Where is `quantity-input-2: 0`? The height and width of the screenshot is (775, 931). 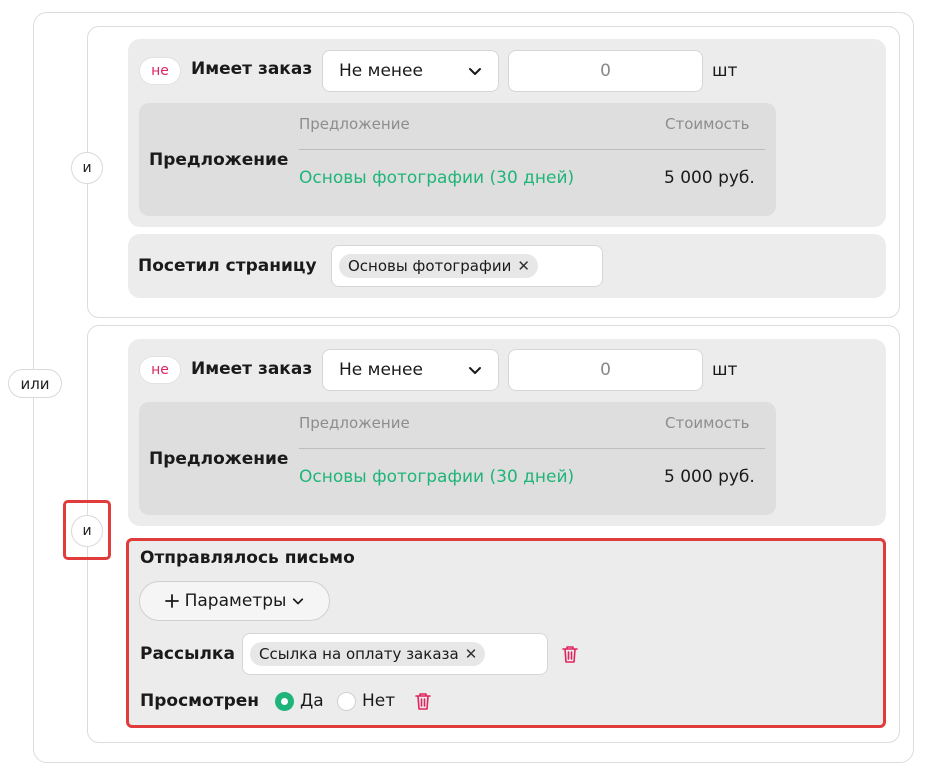
quantity-input-2: 0 is located at coordinates (605, 370).